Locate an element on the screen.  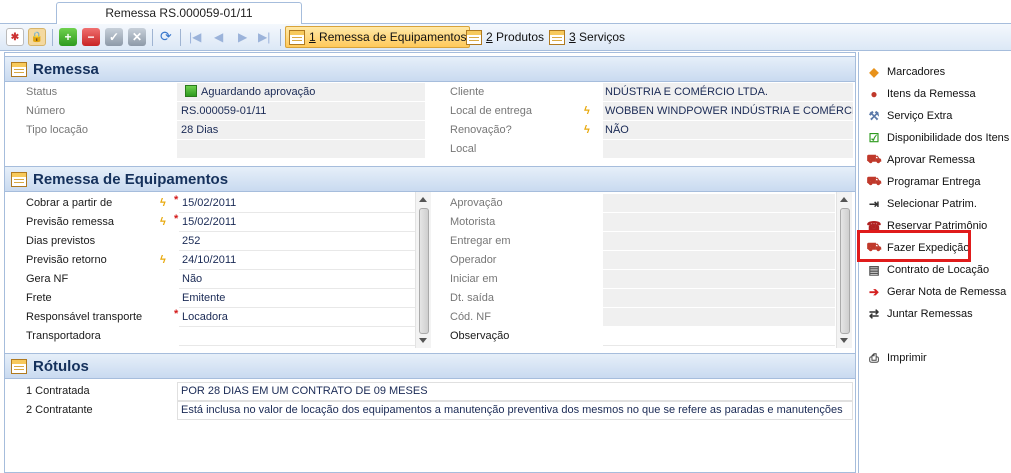
next-record-icon: ▶ is located at coordinates (242, 37).